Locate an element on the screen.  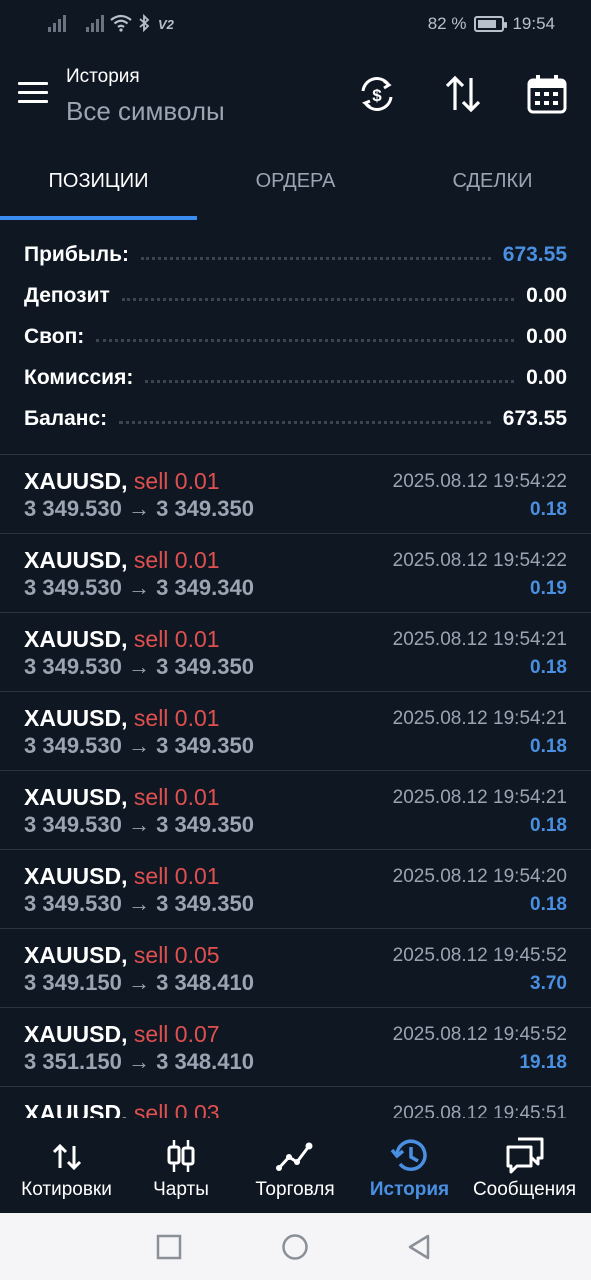
nav-label: Торговля is located at coordinates (295, 1189).